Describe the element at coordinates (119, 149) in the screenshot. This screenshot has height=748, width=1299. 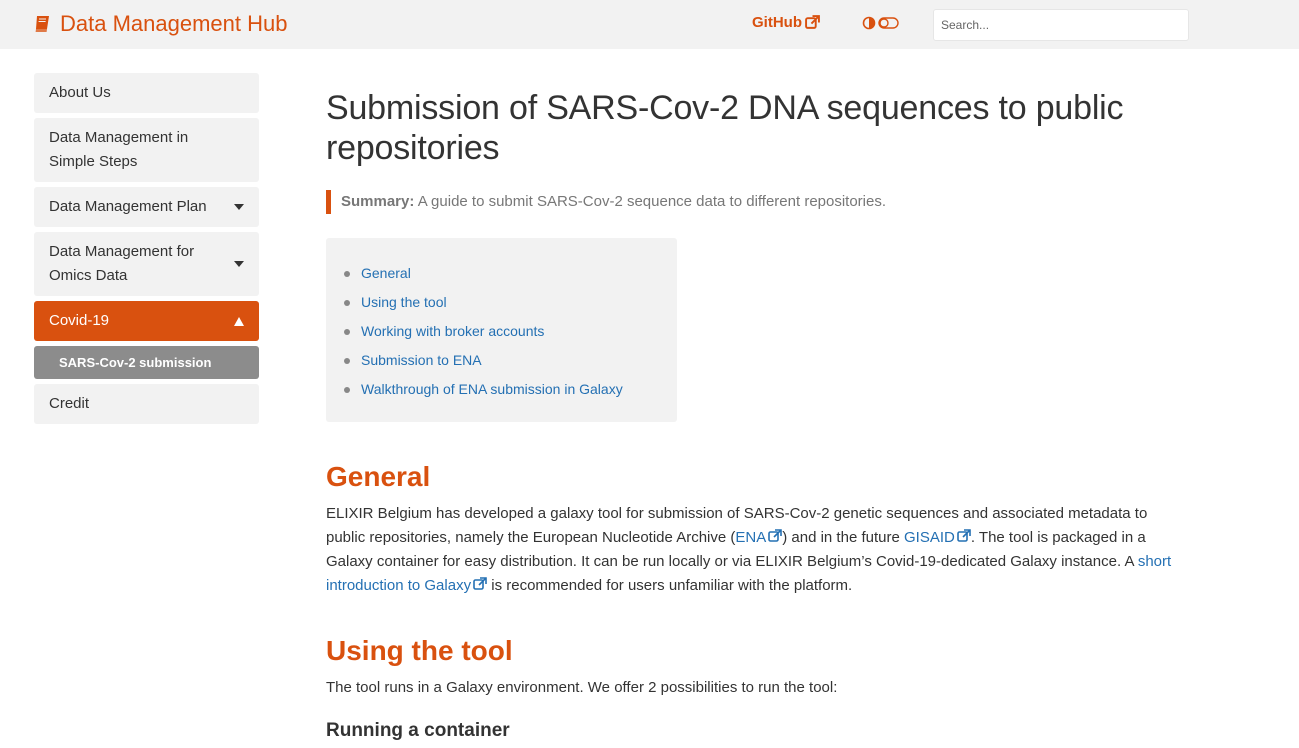
I see `sidebar-item-label: Data Management in Simple Steps` at that location.